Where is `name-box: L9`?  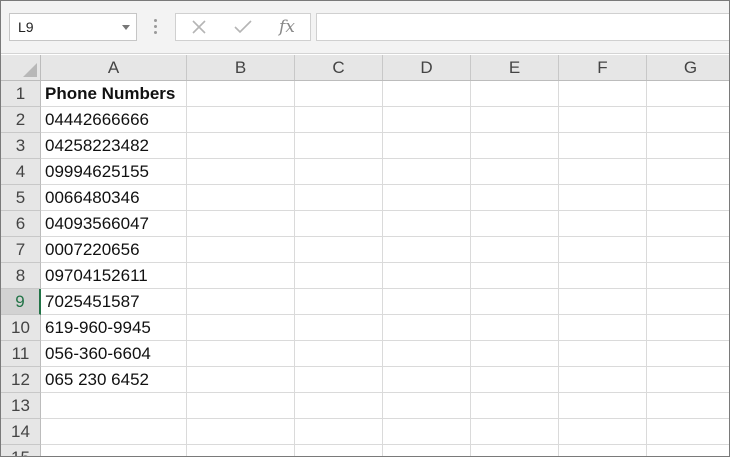 name-box: L9 is located at coordinates (73, 27).